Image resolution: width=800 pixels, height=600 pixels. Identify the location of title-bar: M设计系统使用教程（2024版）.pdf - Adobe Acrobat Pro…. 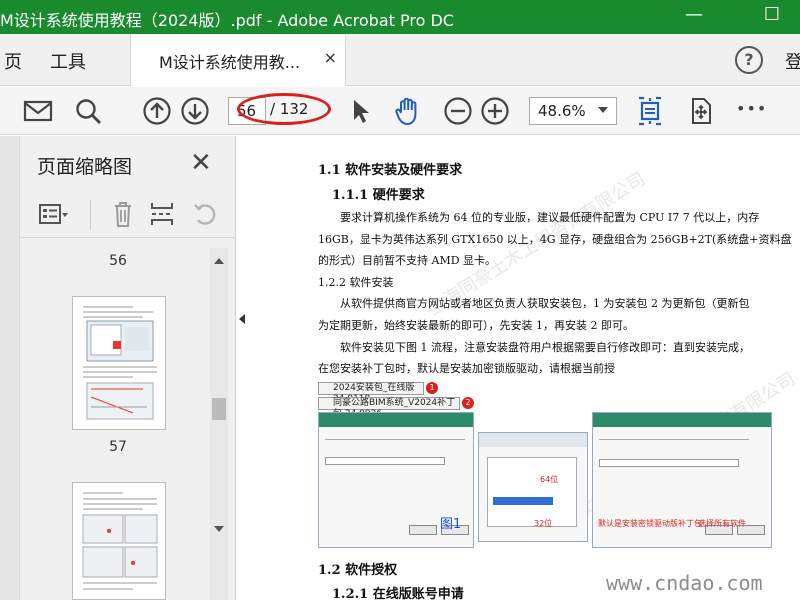
(400, 17).